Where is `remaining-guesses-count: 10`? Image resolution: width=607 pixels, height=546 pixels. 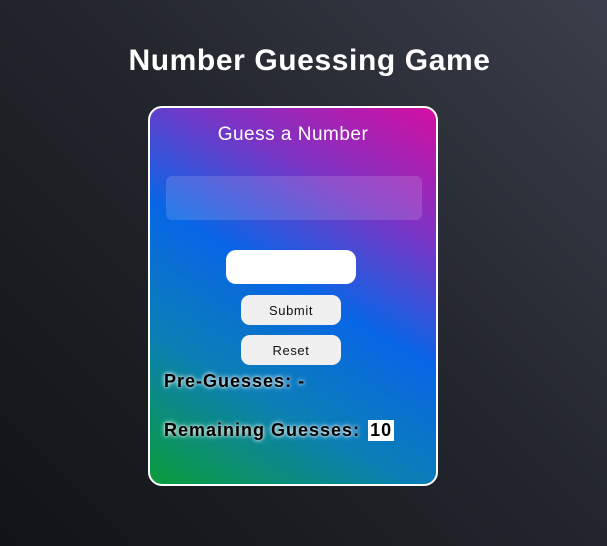 remaining-guesses-count: 10 is located at coordinates (381, 430).